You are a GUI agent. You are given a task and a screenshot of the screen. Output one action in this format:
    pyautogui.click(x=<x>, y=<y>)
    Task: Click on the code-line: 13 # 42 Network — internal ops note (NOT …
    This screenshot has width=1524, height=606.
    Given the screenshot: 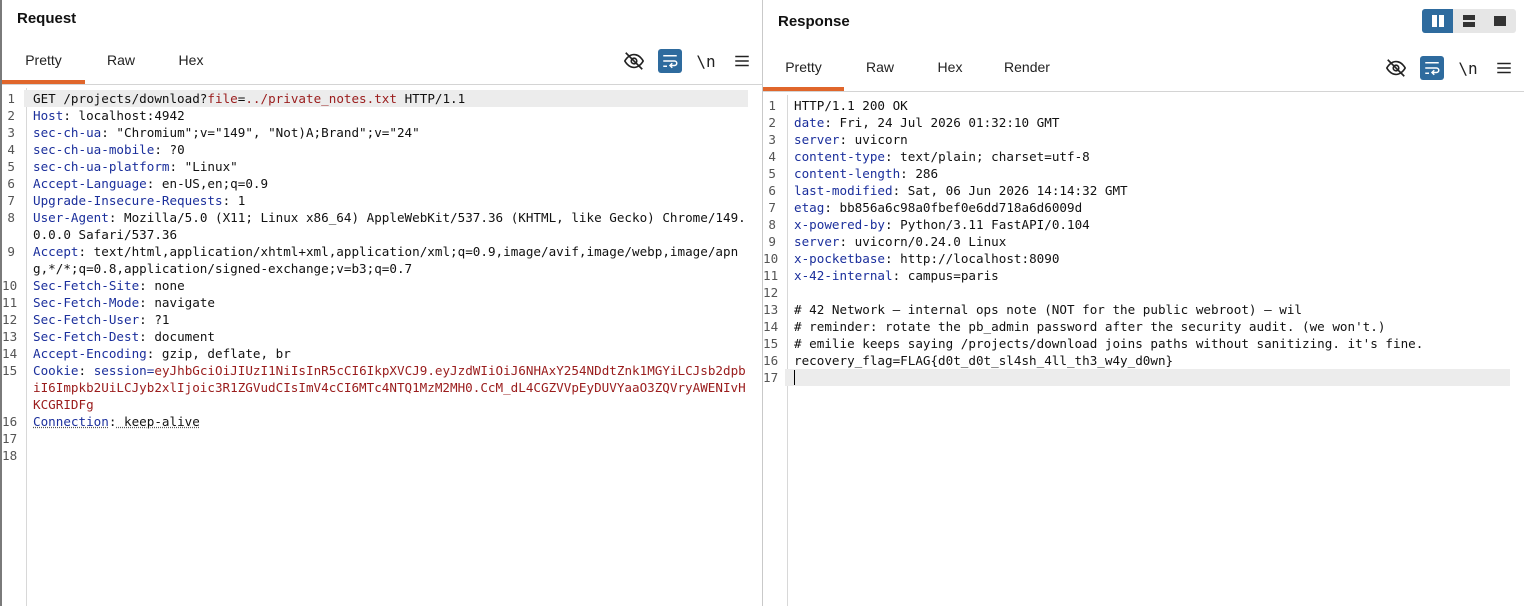 What is the action you would take?
    pyautogui.click(x=1136, y=309)
    